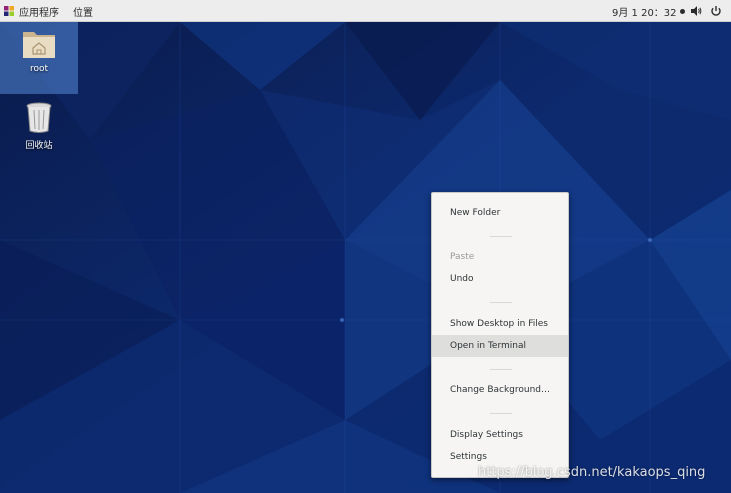  What do you see at coordinates (9, 11) in the screenshot?
I see `centos-logo-icon` at bounding box center [9, 11].